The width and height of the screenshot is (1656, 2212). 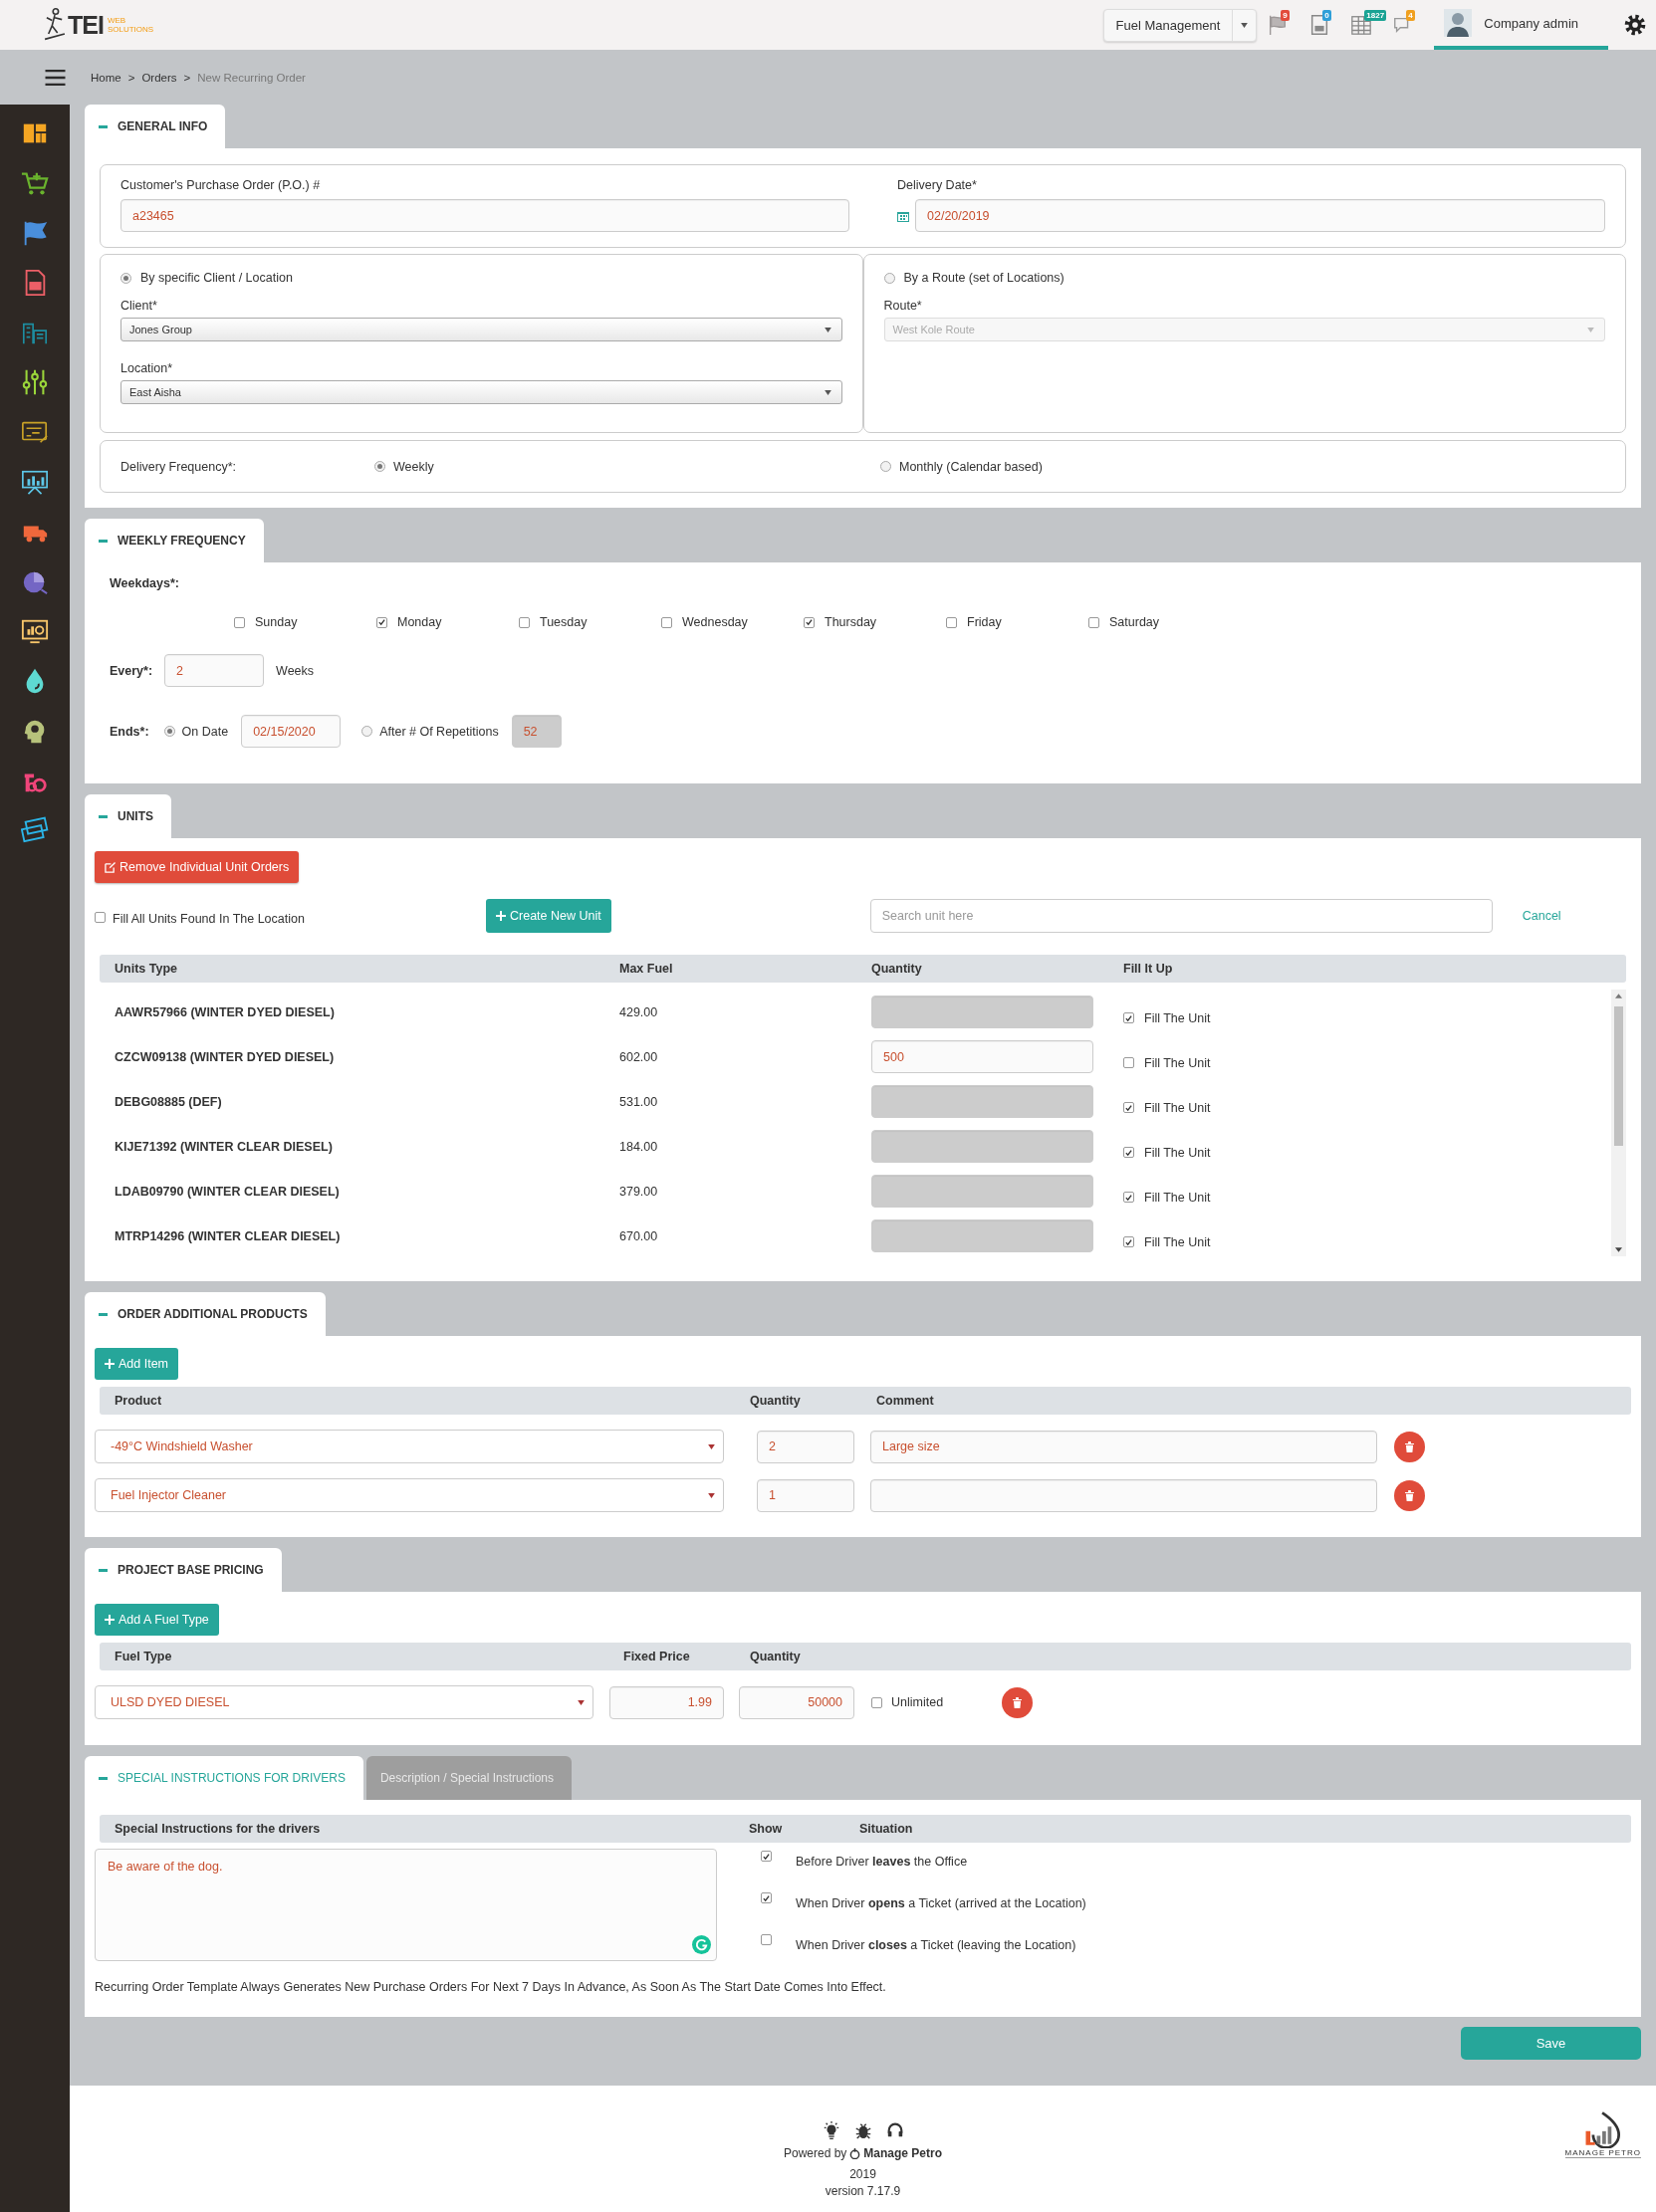 What do you see at coordinates (831, 2129) in the screenshot?
I see `lightbulb-icon` at bounding box center [831, 2129].